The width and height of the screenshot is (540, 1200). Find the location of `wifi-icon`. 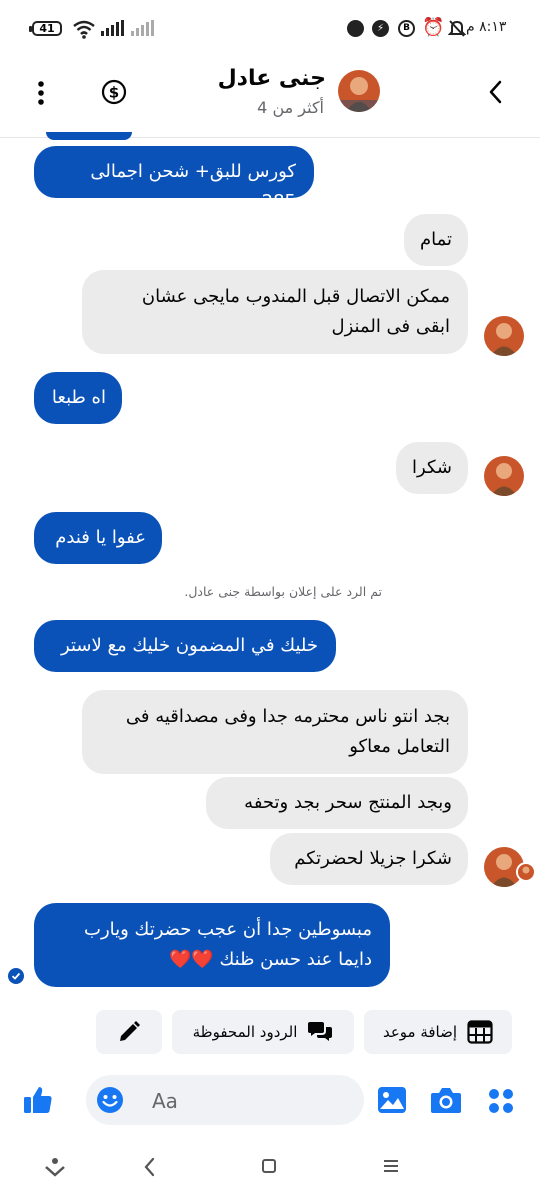

wifi-icon is located at coordinates (84, 29).